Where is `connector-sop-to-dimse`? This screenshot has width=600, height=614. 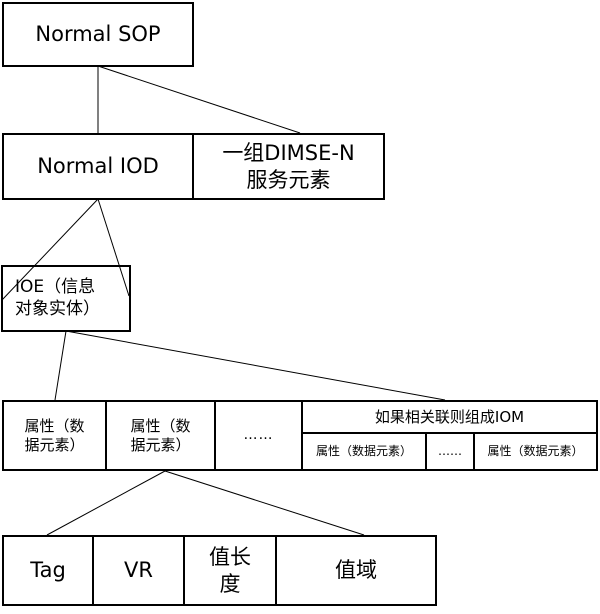 connector-sop-to-dimse is located at coordinates (199, 99).